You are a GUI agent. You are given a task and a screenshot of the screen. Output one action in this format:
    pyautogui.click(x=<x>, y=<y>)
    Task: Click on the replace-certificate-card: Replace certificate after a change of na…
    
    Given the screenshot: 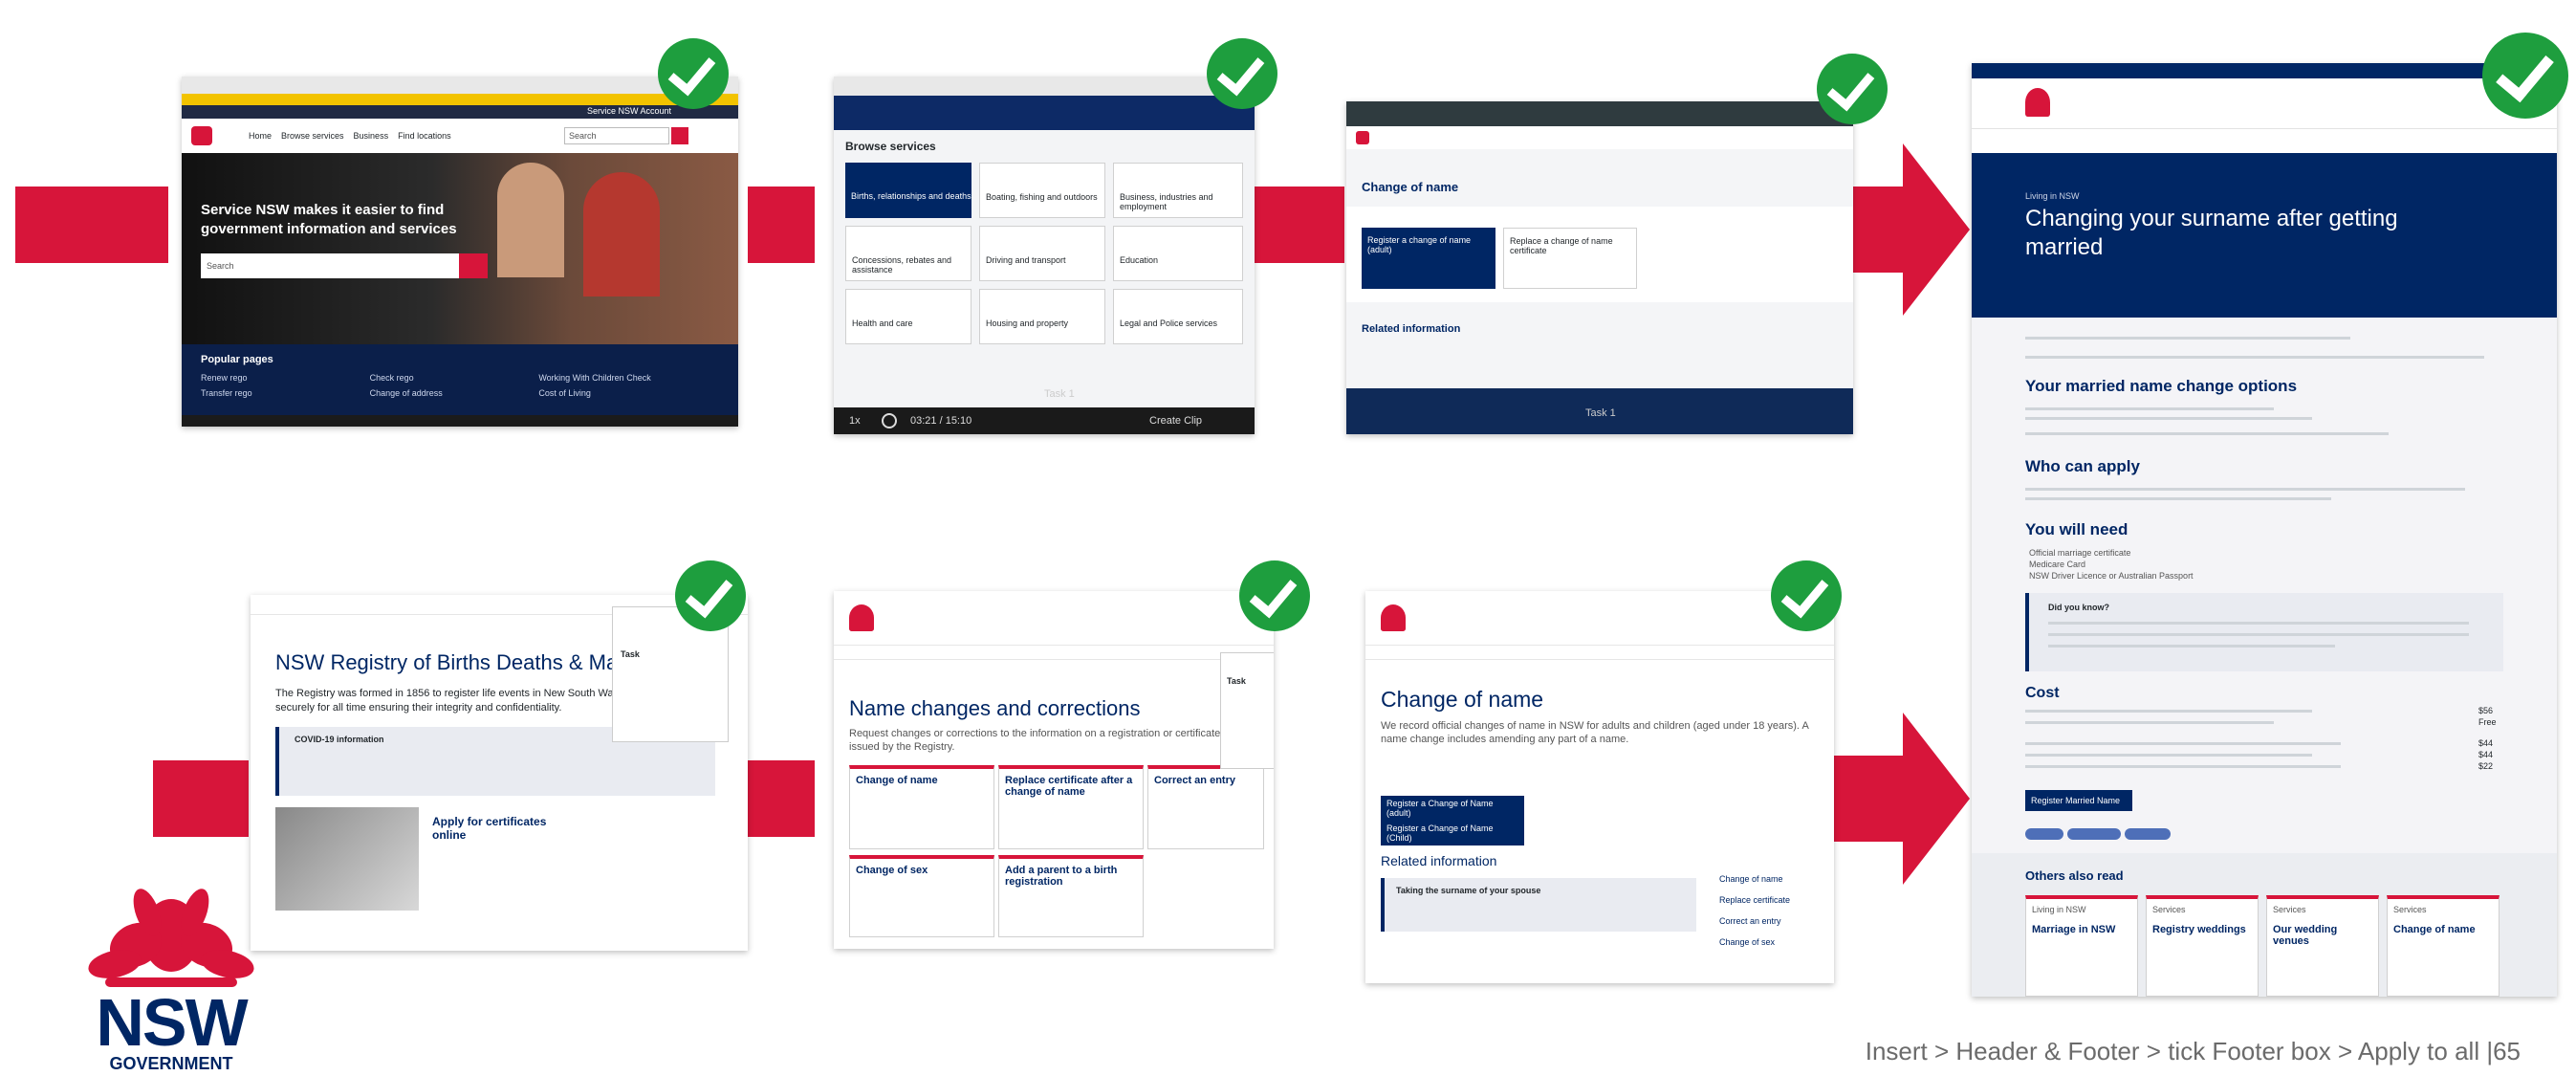 What is the action you would take?
    pyautogui.click(x=1071, y=807)
    